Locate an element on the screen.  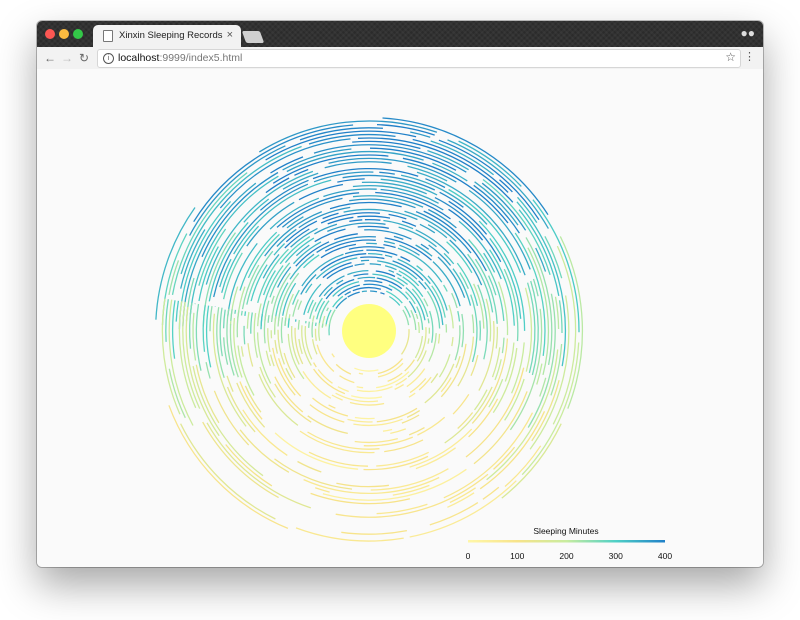
tab-close-button: × is located at coordinates (230, 35).